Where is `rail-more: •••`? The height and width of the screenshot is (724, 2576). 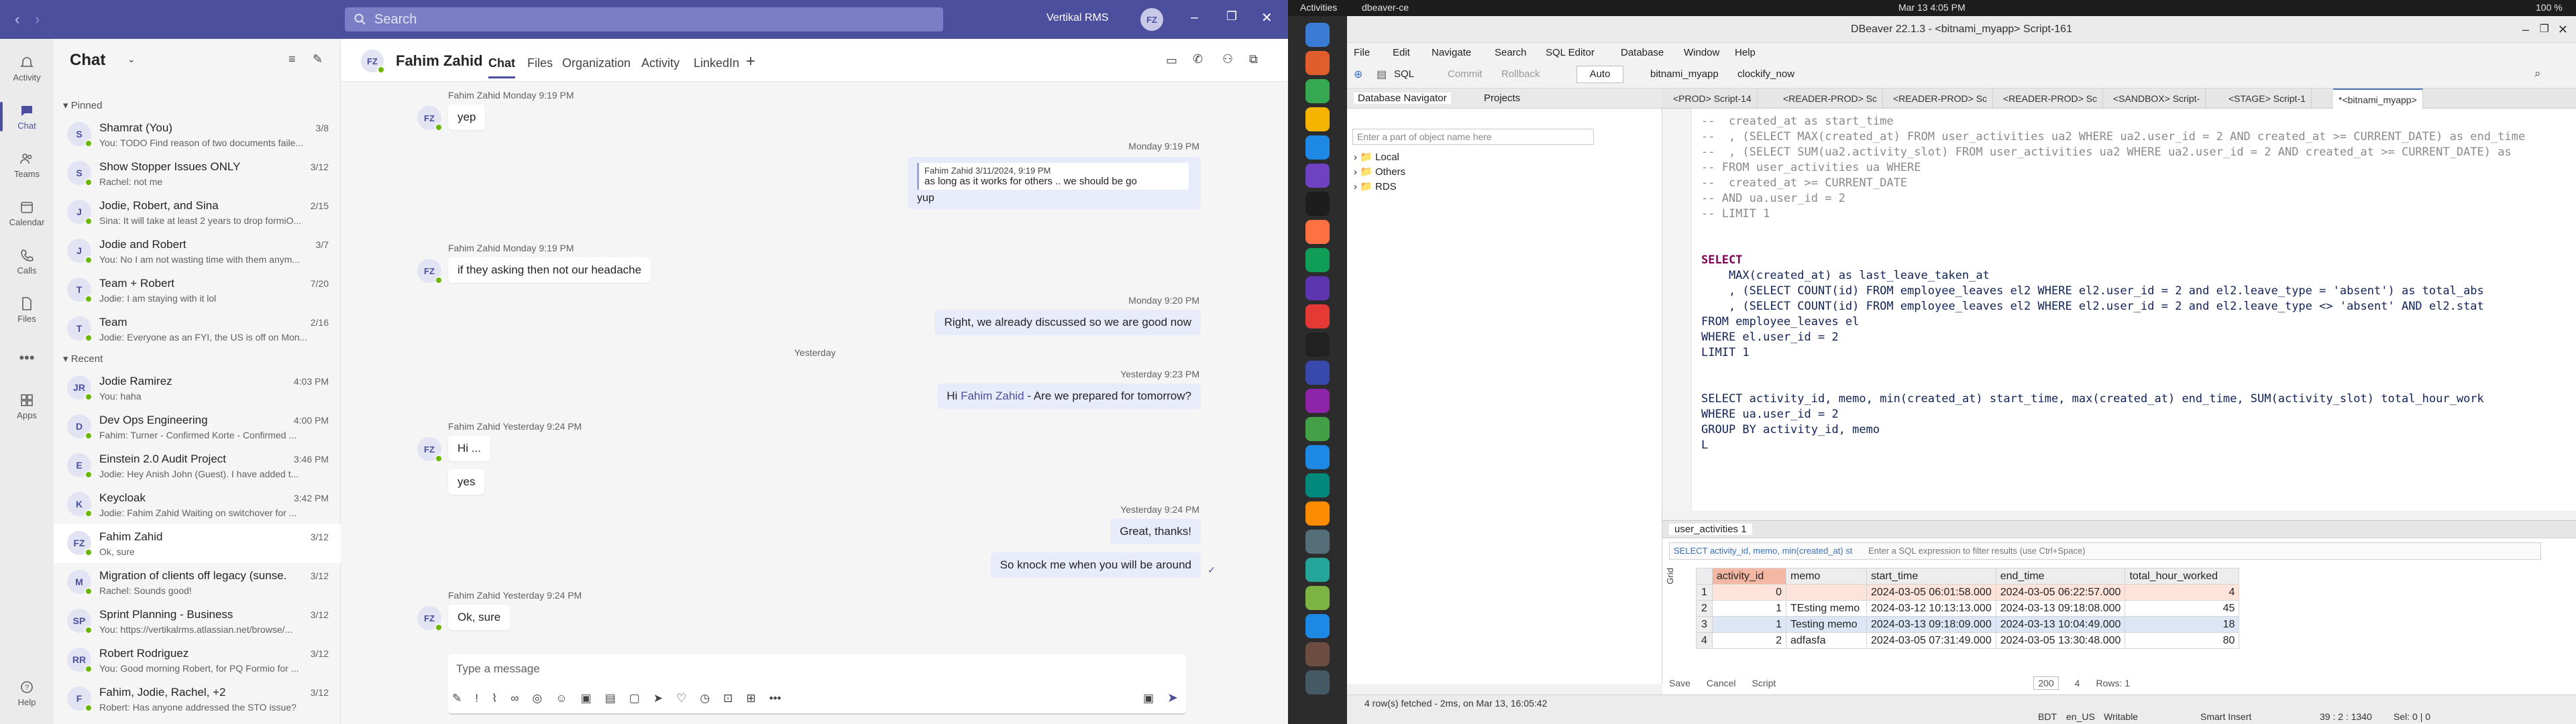
rail-more: ••• is located at coordinates (27, 358).